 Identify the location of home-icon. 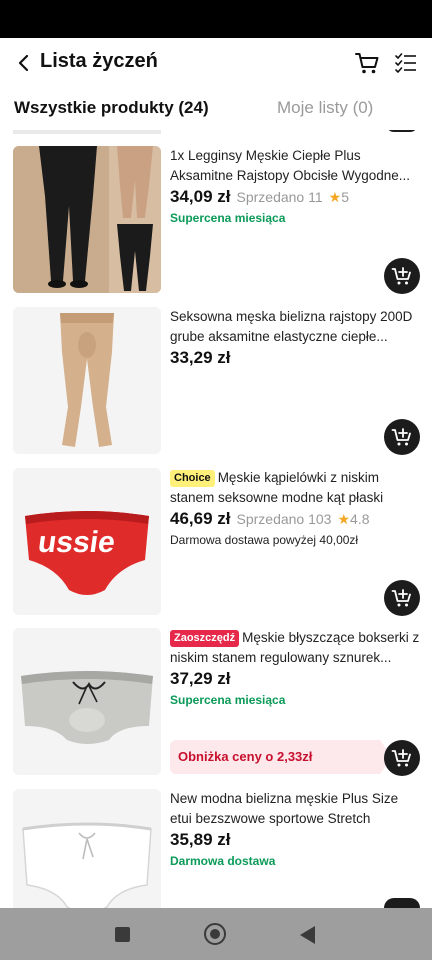
(215, 934).